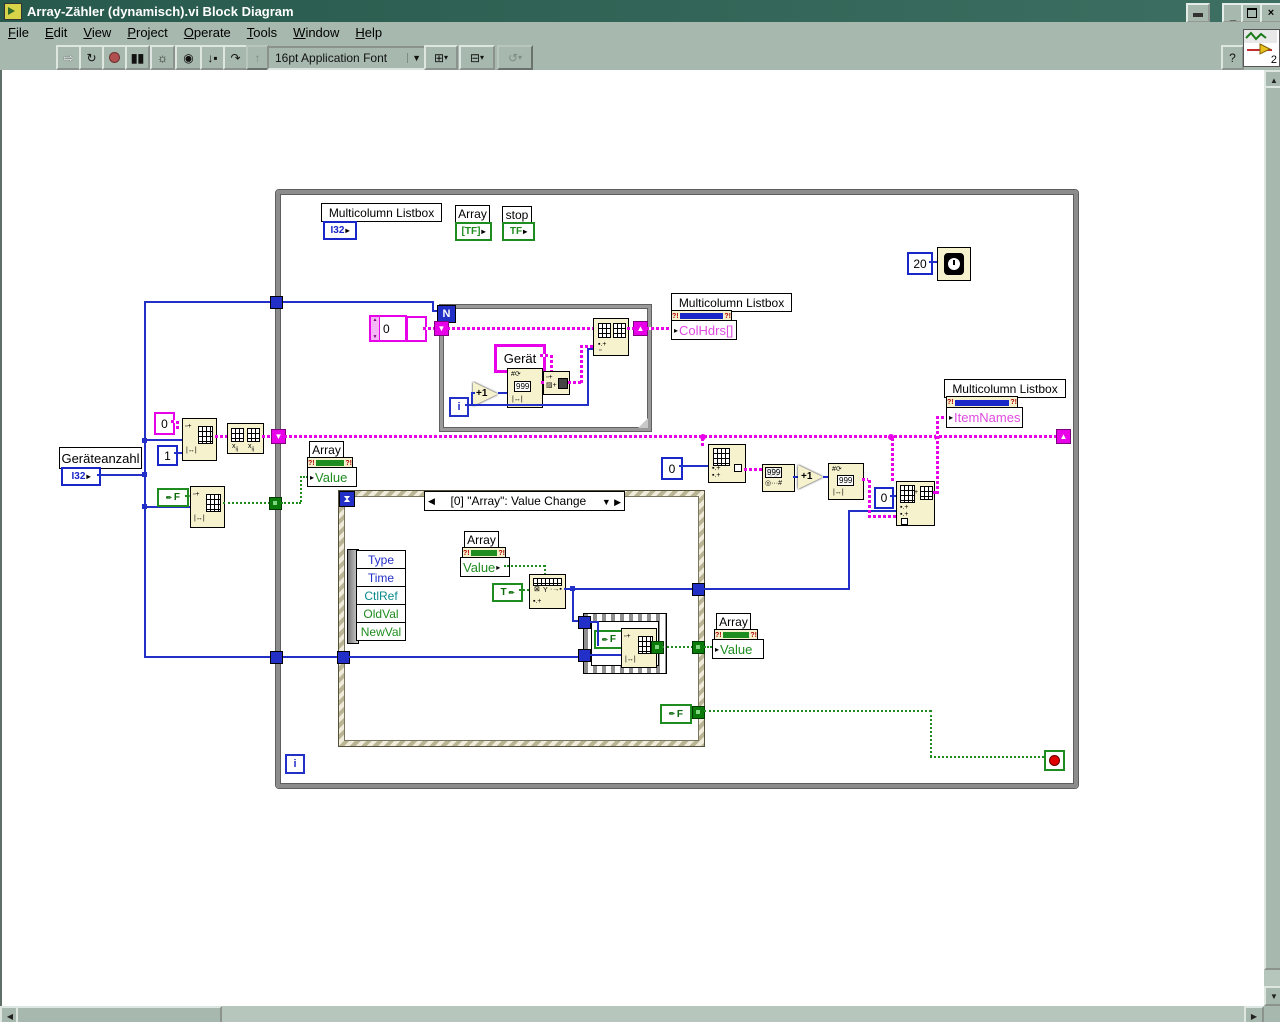  Describe the element at coordinates (698, 712) in the screenshot. I see `tunnel-stop` at that location.